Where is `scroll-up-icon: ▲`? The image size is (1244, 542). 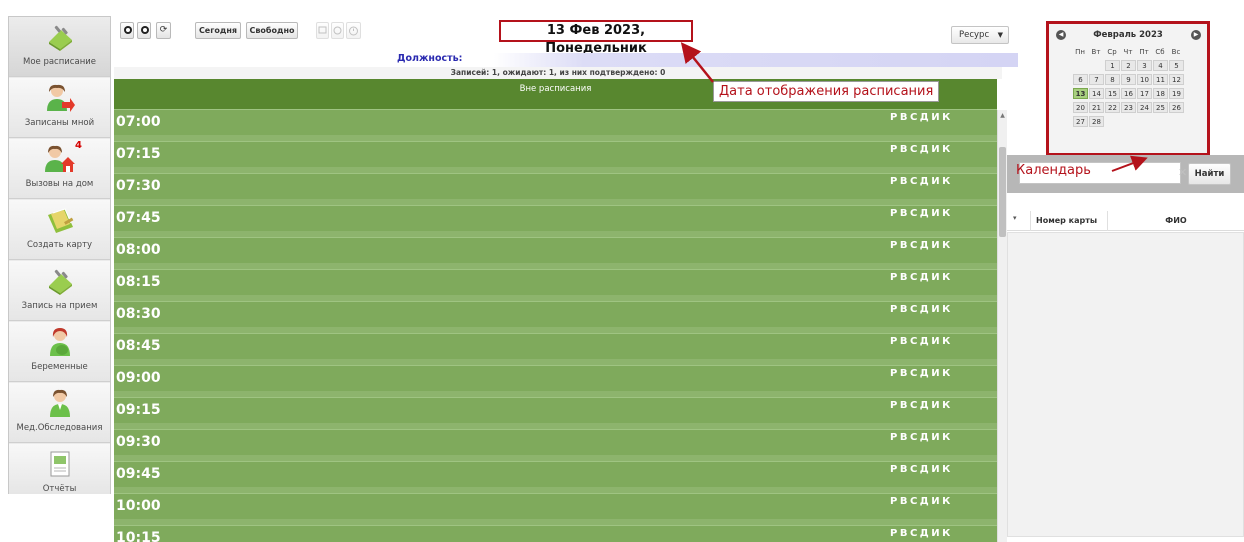 scroll-up-icon: ▲ is located at coordinates (1002, 115).